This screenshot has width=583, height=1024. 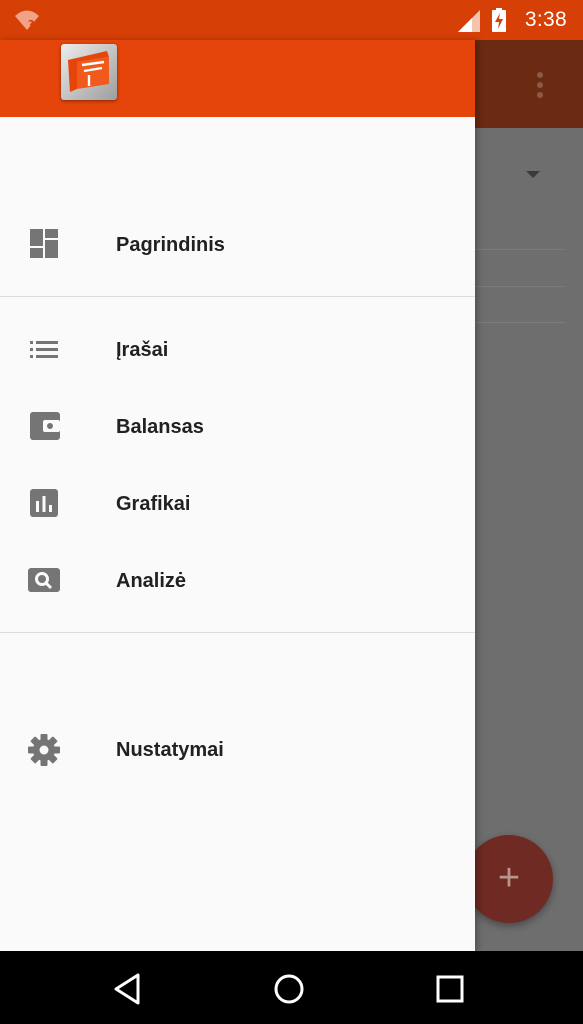 What do you see at coordinates (533, 174) in the screenshot?
I see `dropdown-arrow-icon` at bounding box center [533, 174].